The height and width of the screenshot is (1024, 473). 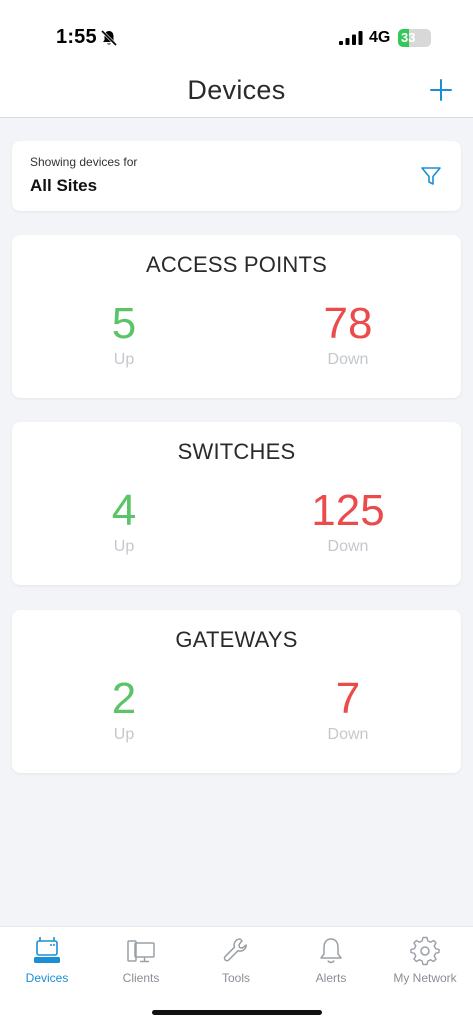 I want to click on tab-clients: Clients, so click(x=141, y=960).